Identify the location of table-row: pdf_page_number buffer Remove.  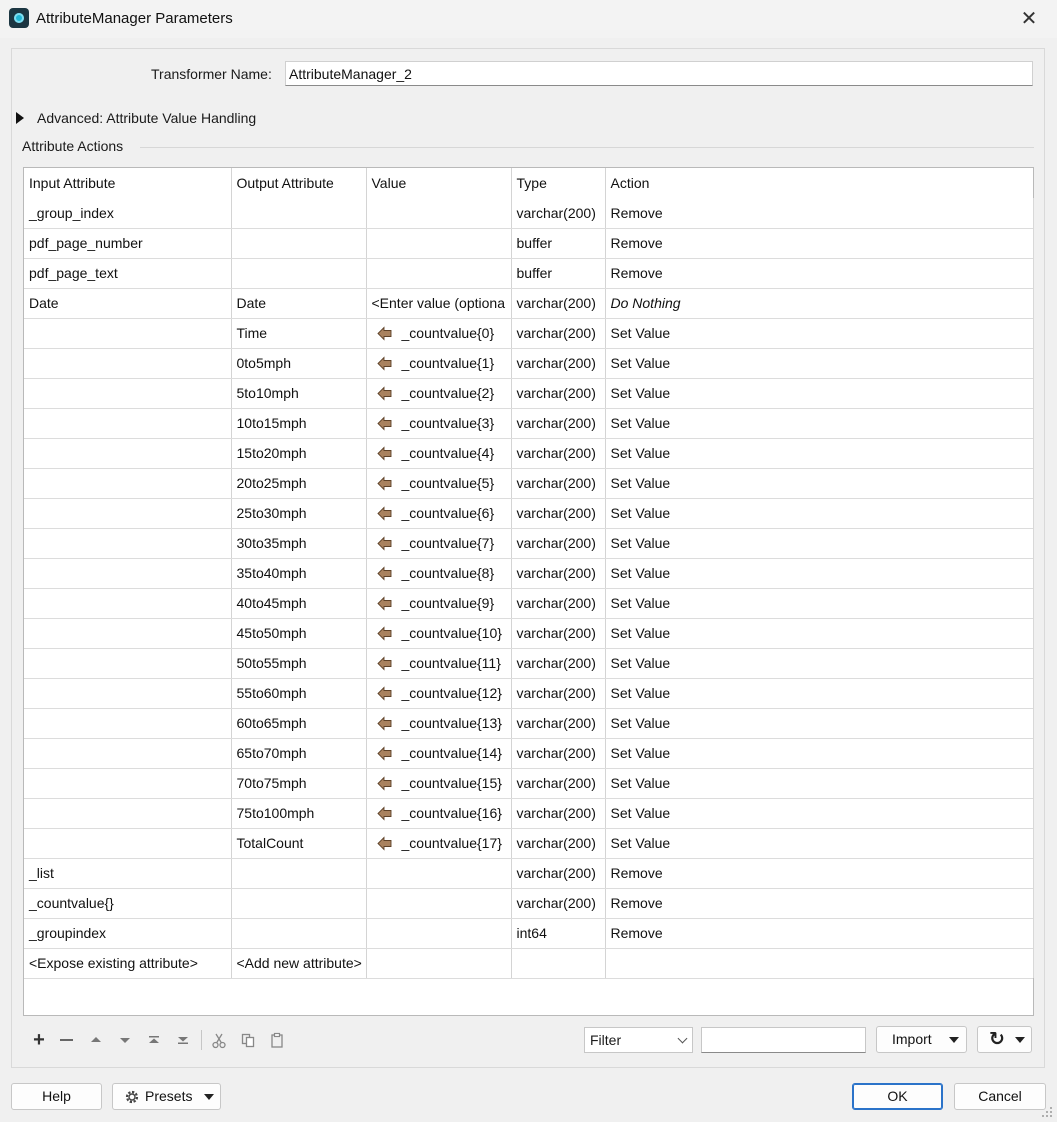
(528, 243).